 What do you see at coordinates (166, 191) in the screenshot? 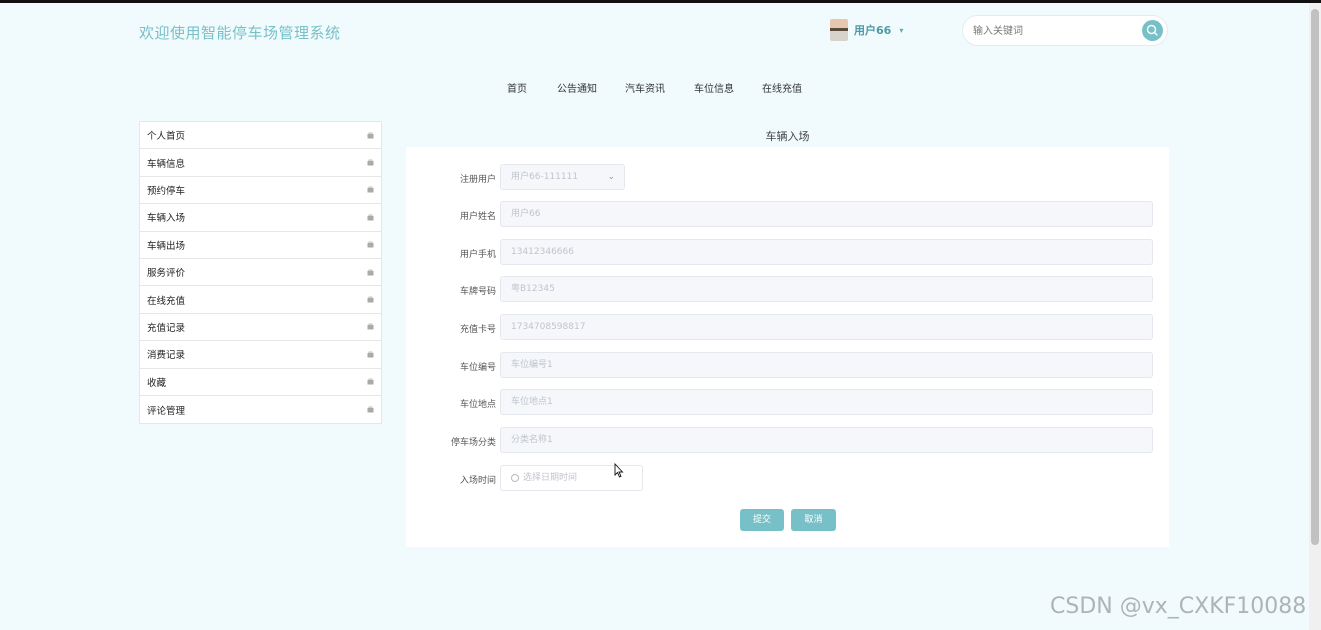
I see `sidebar-item-label: 预约停车` at bounding box center [166, 191].